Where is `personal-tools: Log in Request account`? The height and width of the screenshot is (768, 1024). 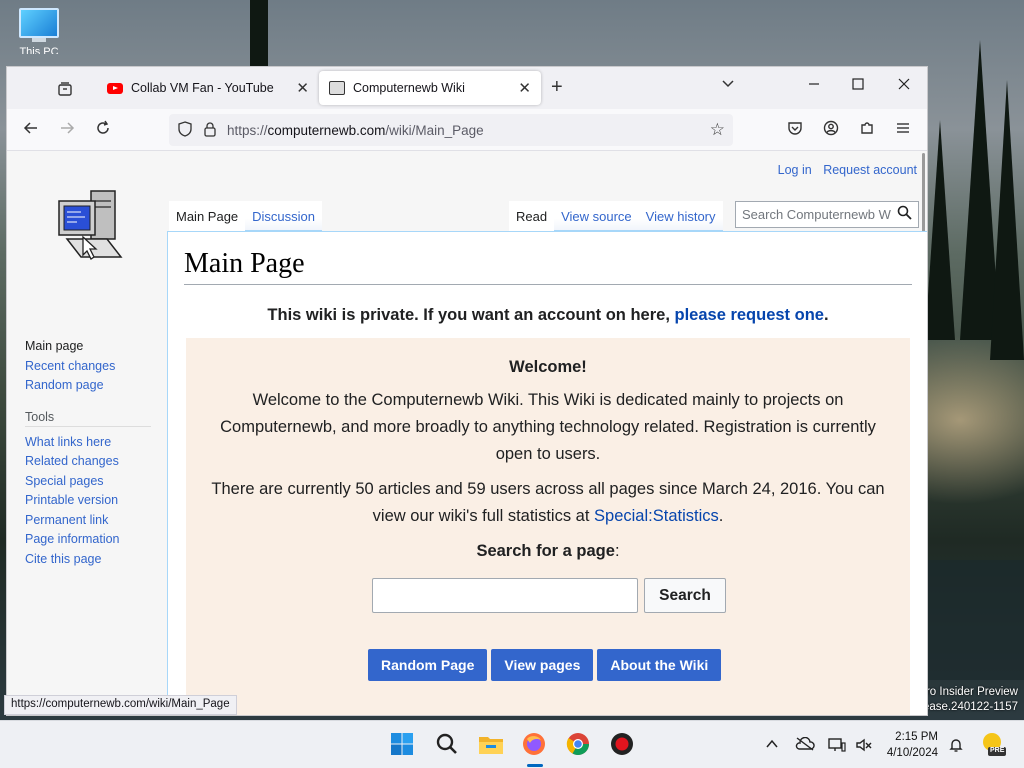 personal-tools: Log in Request account is located at coordinates (843, 170).